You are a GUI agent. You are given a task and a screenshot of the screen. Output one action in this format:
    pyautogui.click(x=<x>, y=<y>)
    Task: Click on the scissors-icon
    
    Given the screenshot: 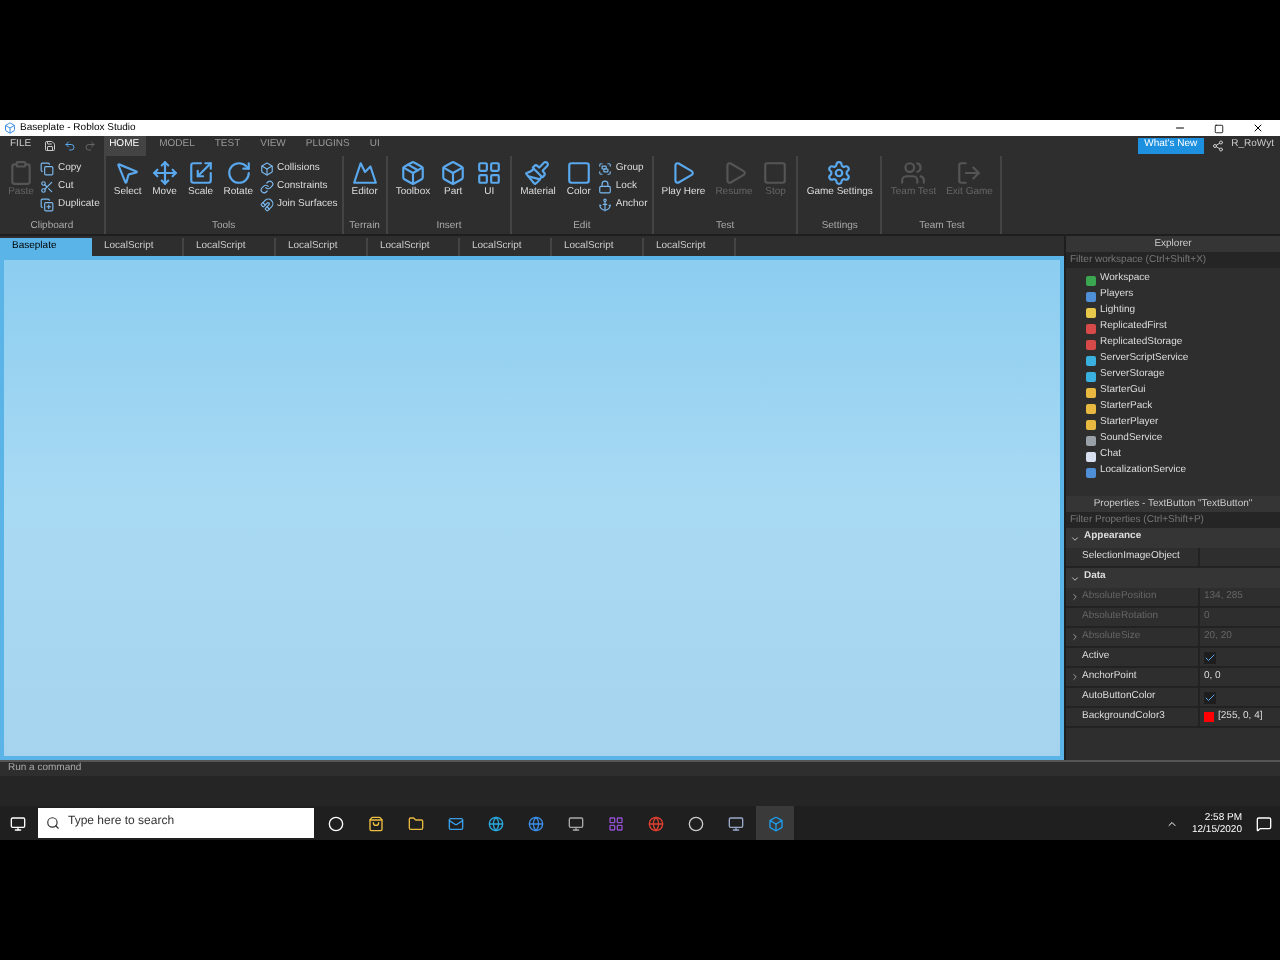 What is the action you would take?
    pyautogui.click(x=47, y=186)
    